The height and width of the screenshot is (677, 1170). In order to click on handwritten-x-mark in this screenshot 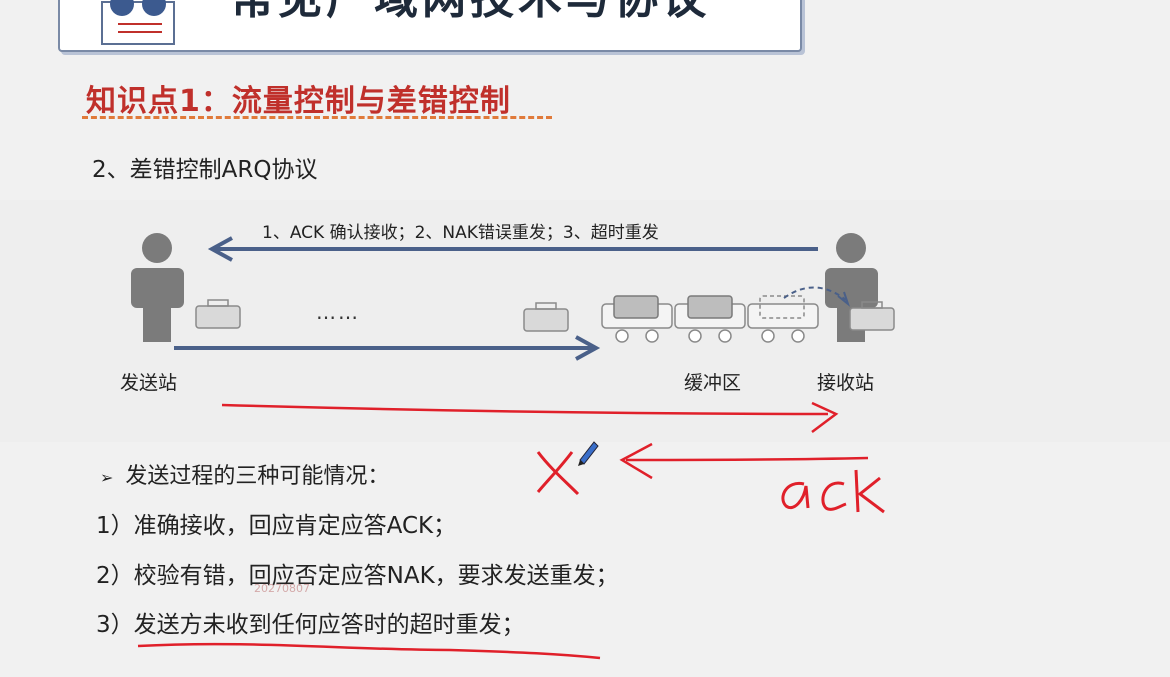, I will do `click(558, 473)`.